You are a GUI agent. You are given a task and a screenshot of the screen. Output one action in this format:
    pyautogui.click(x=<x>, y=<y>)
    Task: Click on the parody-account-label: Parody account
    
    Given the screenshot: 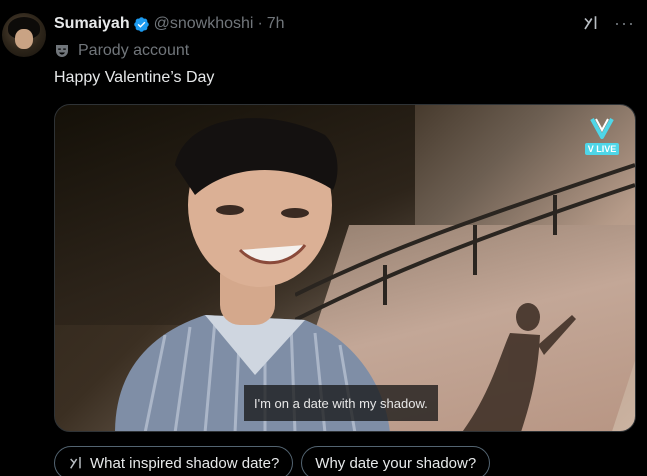 What is the action you would take?
    pyautogui.click(x=134, y=50)
    